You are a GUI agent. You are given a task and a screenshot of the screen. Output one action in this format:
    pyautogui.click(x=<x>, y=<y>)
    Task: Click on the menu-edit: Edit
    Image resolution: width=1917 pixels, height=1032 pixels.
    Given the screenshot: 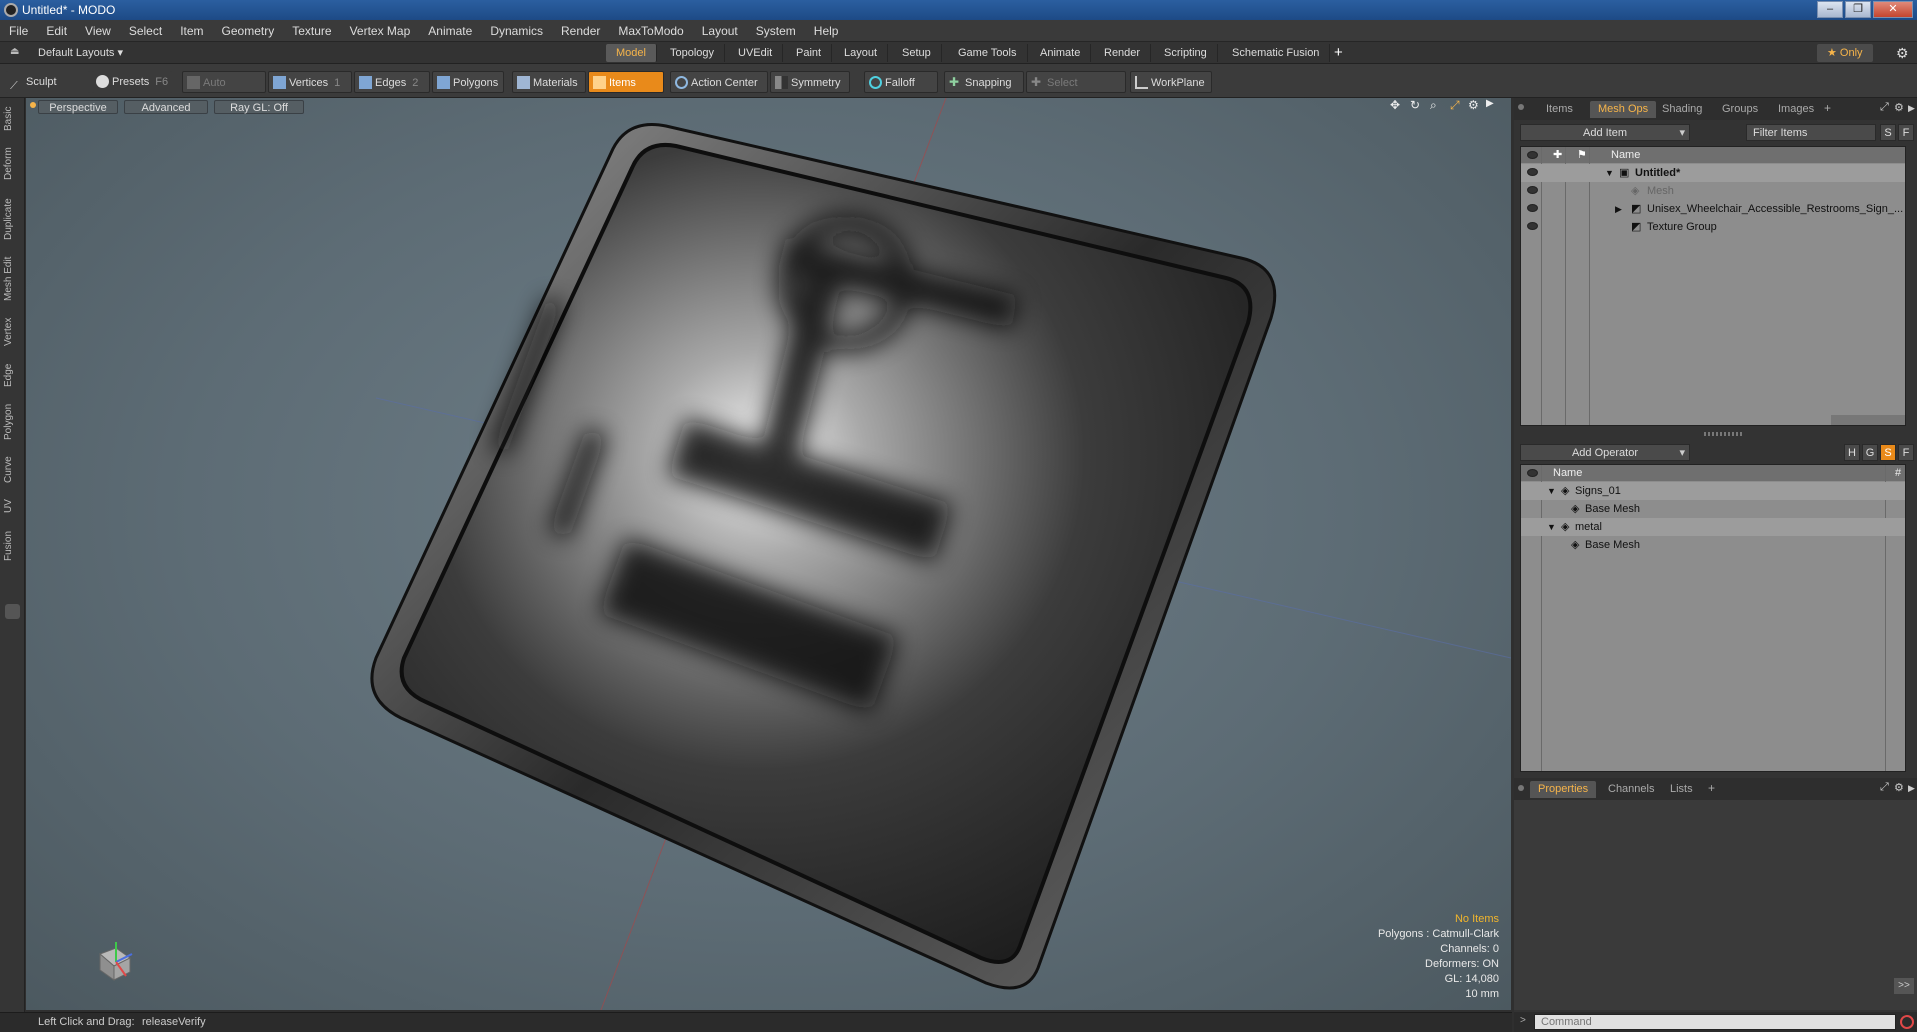 What is the action you would take?
    pyautogui.click(x=56, y=31)
    